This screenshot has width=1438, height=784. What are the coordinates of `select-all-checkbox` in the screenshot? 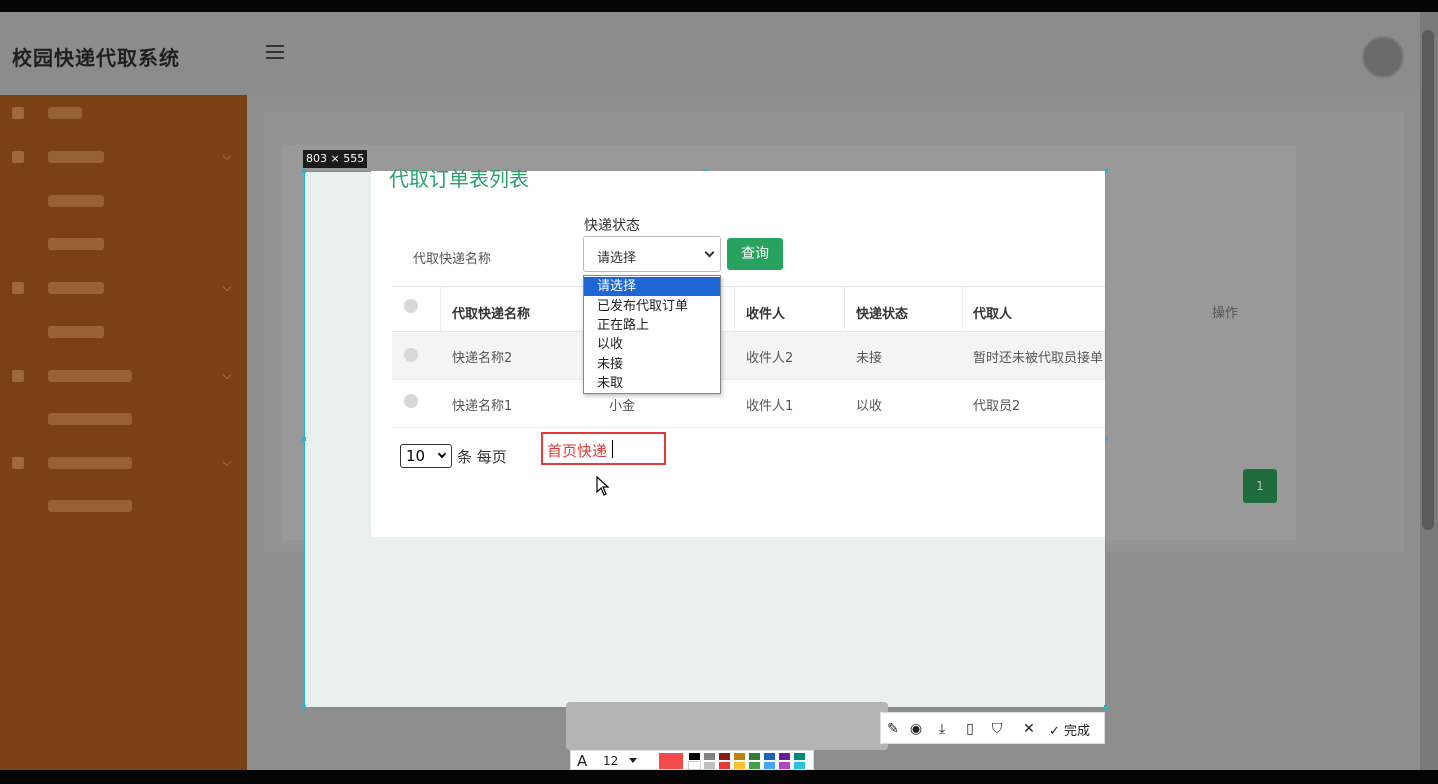 It's located at (411, 306).